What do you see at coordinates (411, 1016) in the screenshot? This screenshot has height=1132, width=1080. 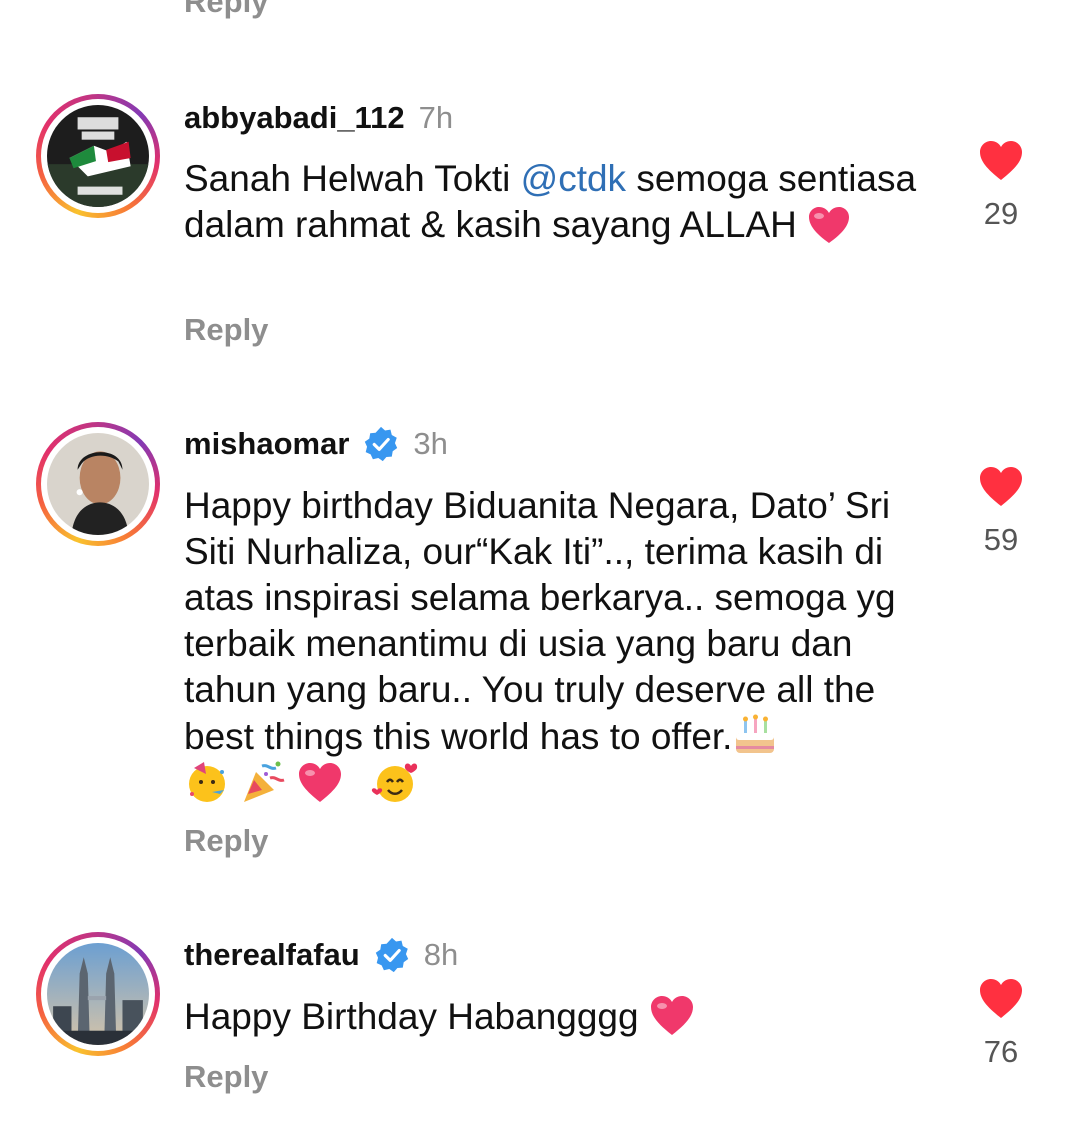 I see `comment-text-part: Happy Birthday Habangggg` at bounding box center [411, 1016].